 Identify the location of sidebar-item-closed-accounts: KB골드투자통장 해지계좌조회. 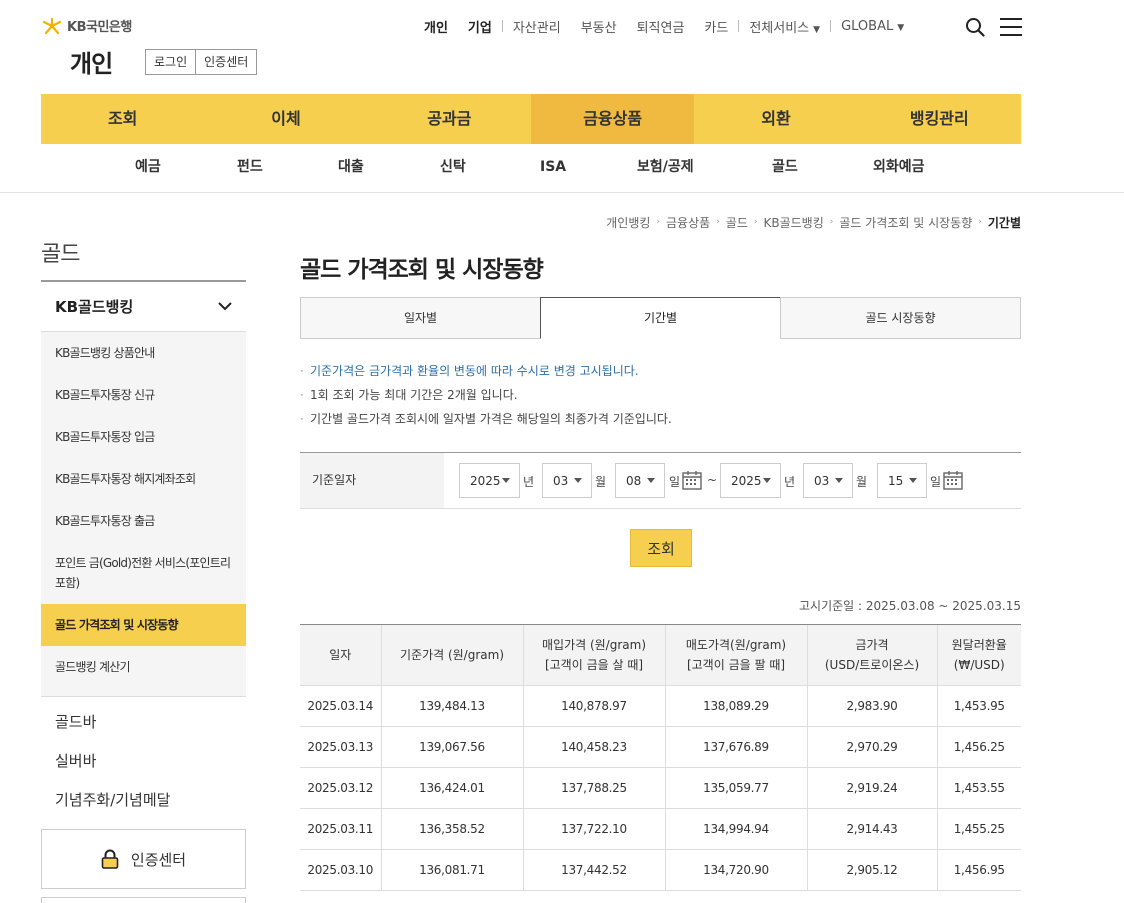
(143, 479).